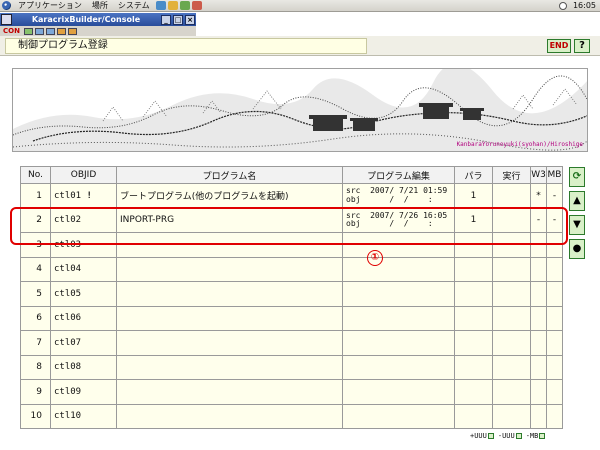 Image resolution: width=600 pixels, height=450 pixels. Describe the element at coordinates (582, 46) in the screenshot. I see `help-button: ?` at that location.